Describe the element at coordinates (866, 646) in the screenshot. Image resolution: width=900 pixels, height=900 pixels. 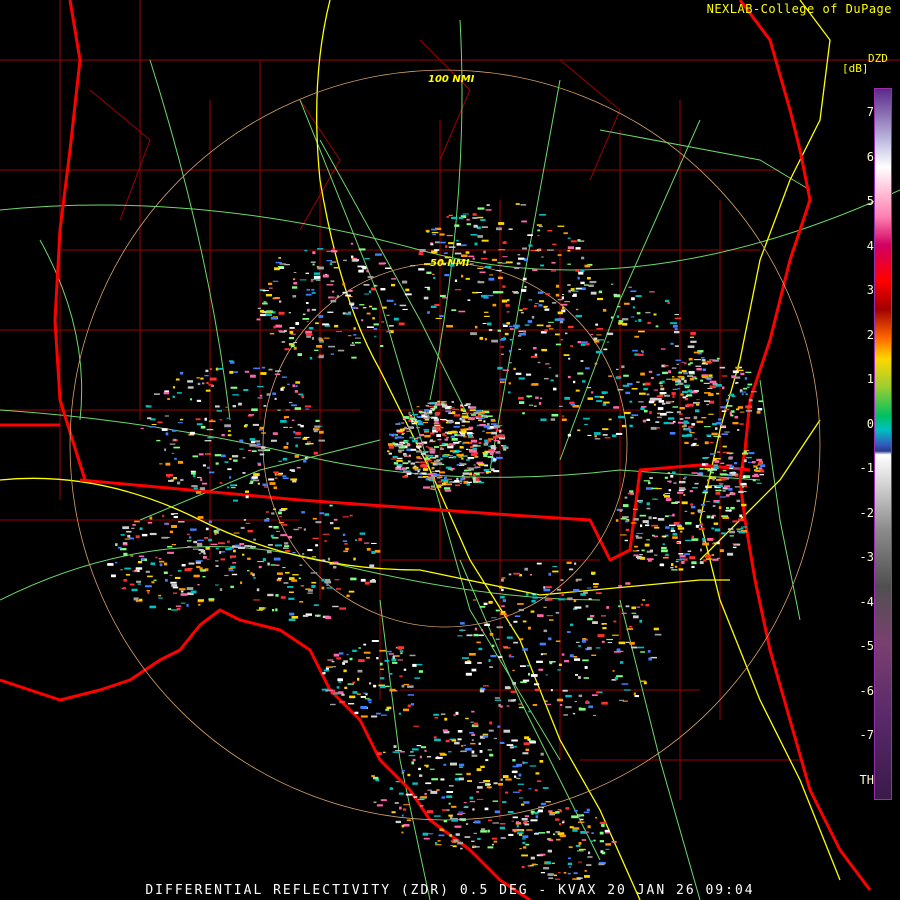
I see `legend-tick: -5` at that location.